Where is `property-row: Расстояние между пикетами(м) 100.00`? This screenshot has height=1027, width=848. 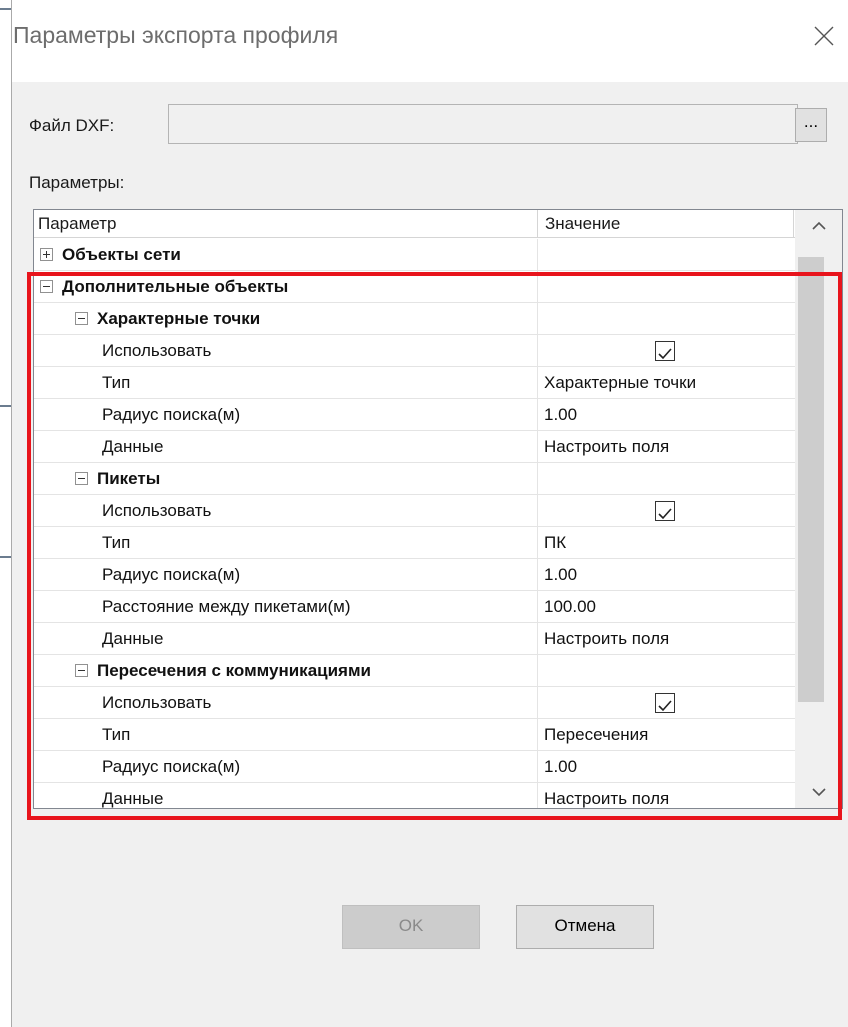 property-row: Расстояние между пикетами(м) 100.00 is located at coordinates (414, 607).